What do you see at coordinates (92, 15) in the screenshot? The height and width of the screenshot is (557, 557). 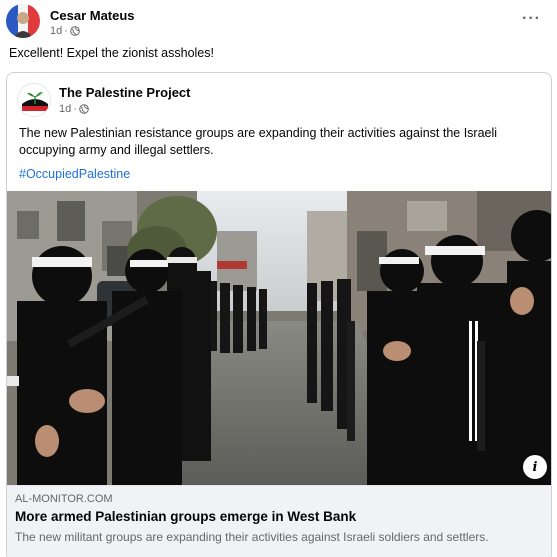 I see `author-name: Cesar Mateus` at bounding box center [92, 15].